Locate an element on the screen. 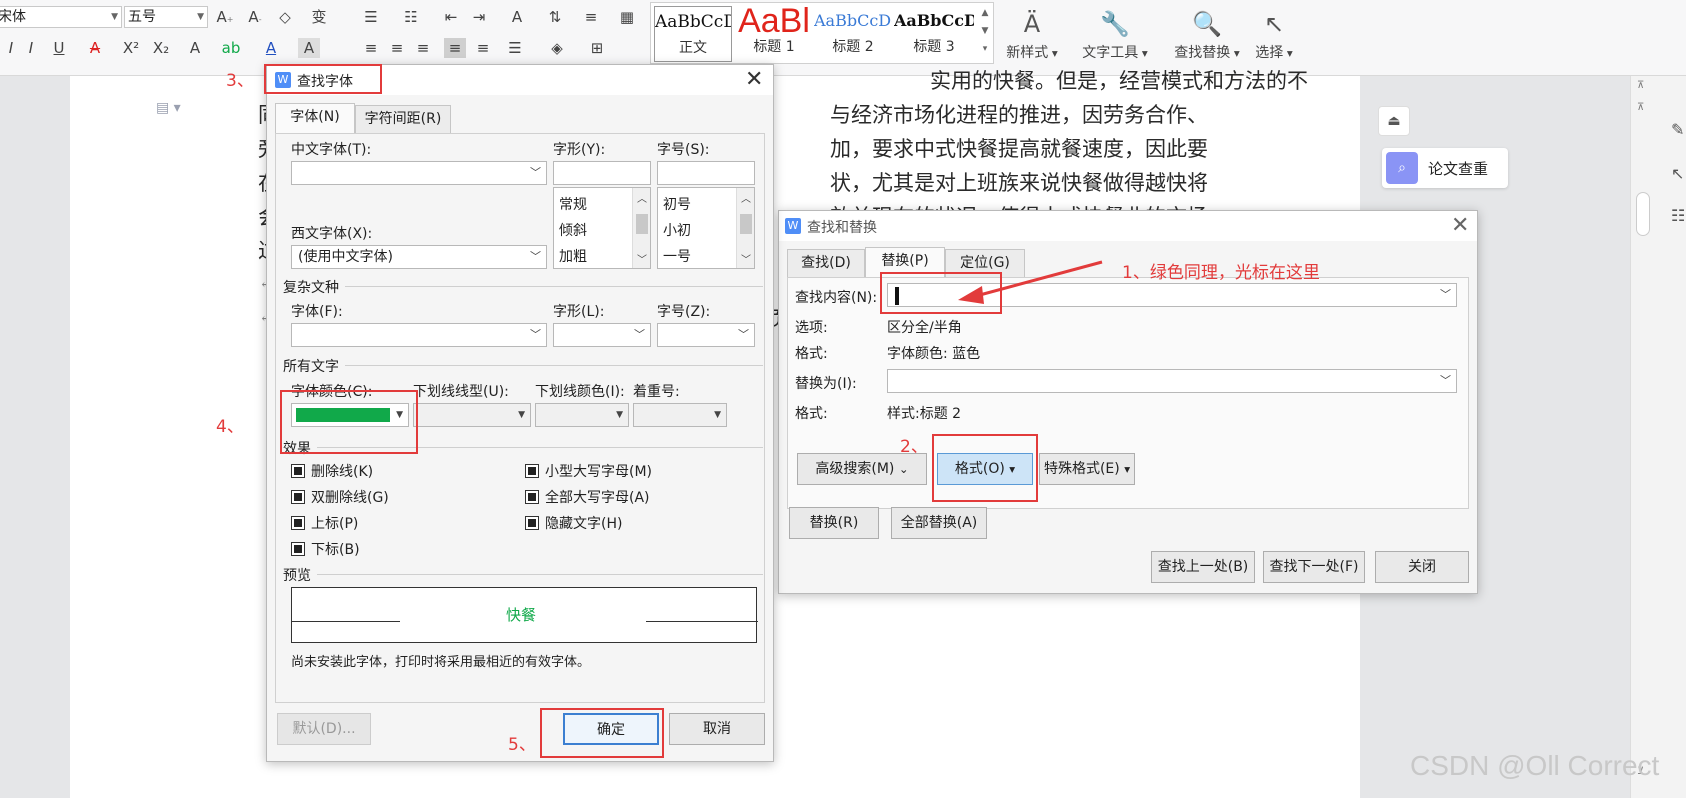  new-style-button: Ä 新样式 ▾ is located at coordinates (1032, 34).